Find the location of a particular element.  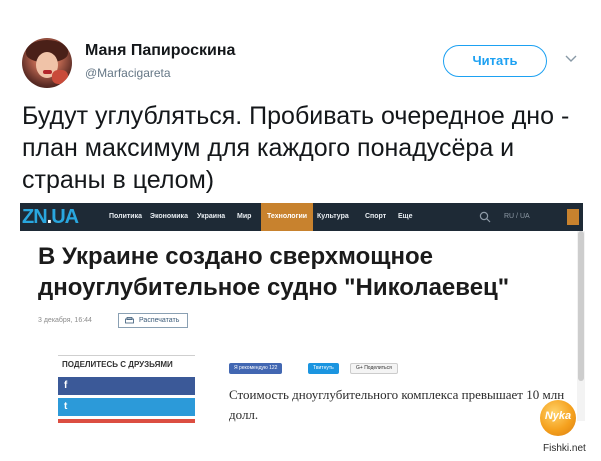

facebook-recommend-button: Я рекомендую 122 is located at coordinates (256, 368).